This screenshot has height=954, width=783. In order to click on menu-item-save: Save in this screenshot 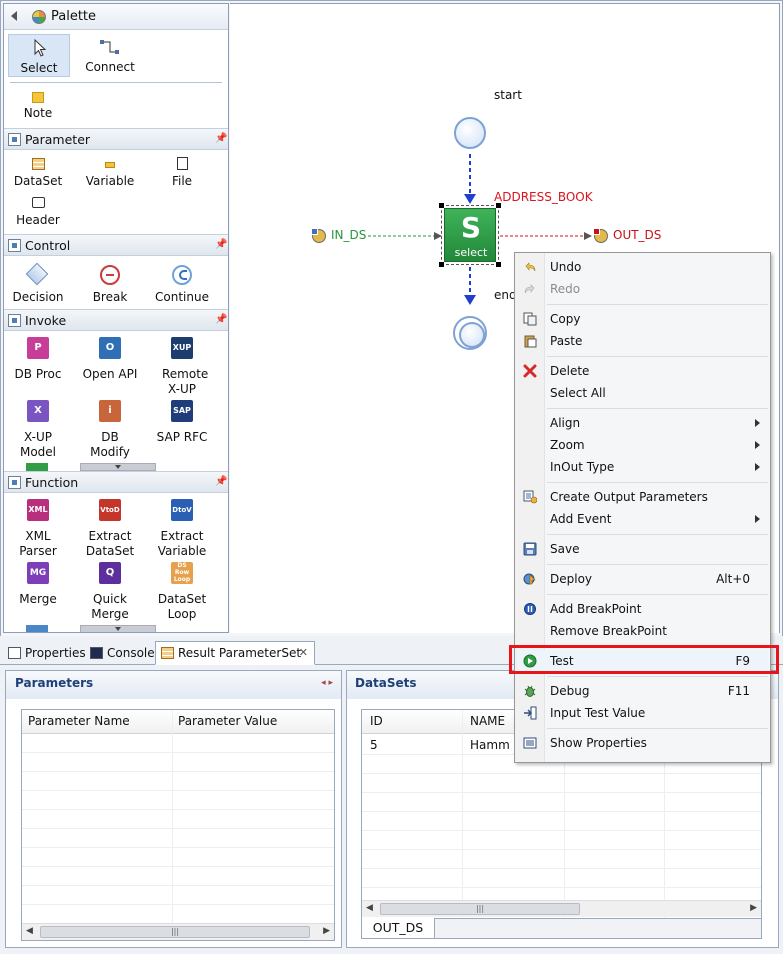, I will do `click(642, 549)`.